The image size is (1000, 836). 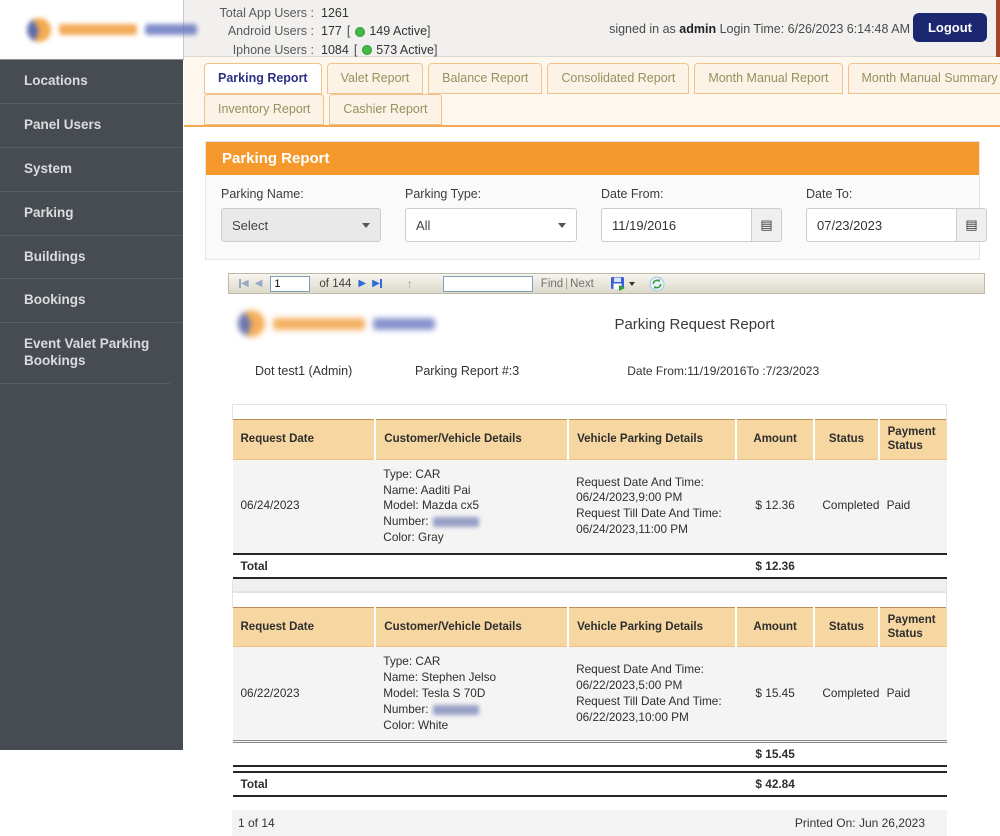 What do you see at coordinates (618, 78) in the screenshot?
I see `tab-consolidated-report: Consolidated Report` at bounding box center [618, 78].